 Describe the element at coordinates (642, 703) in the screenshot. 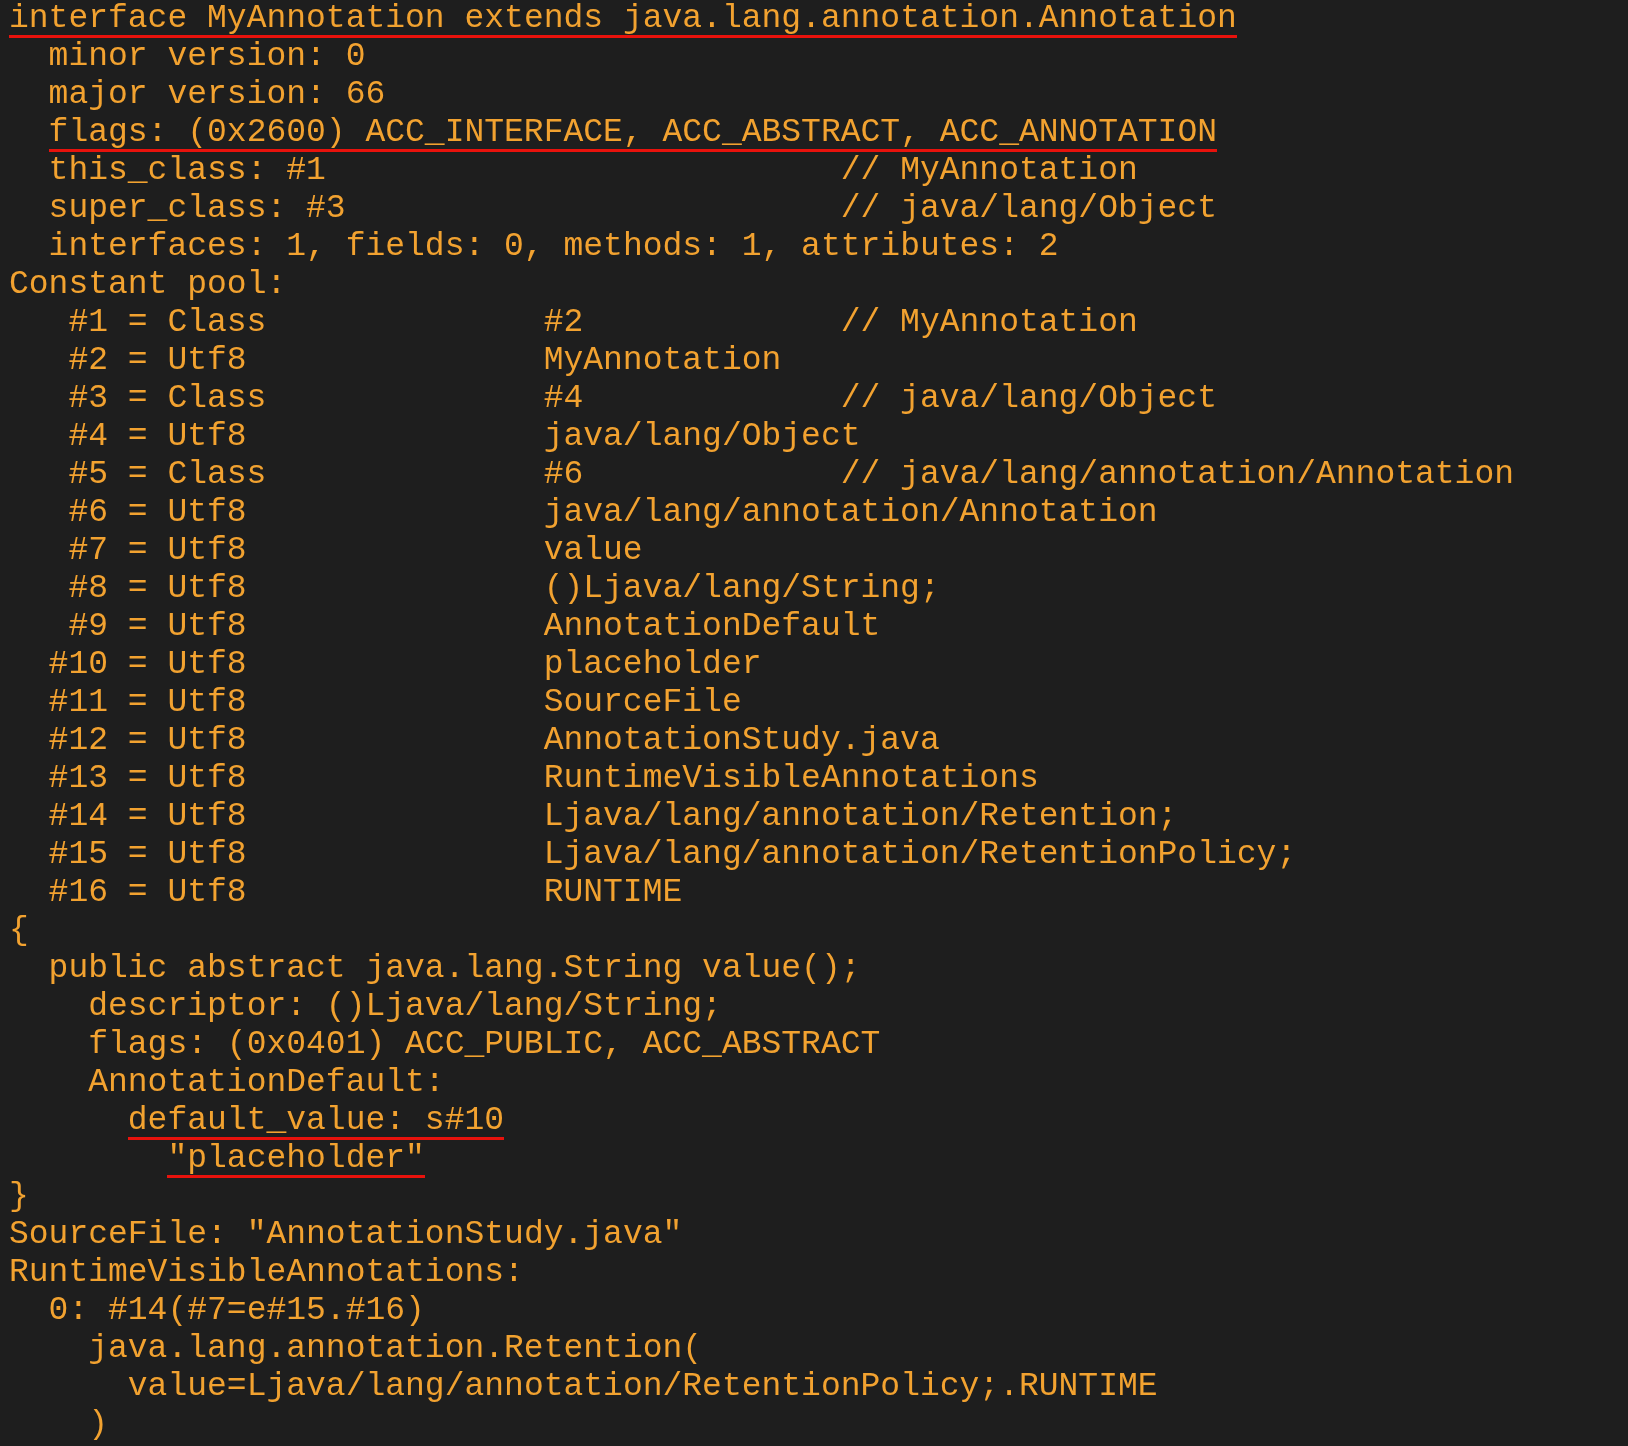

I see `entry-value: SourceFile` at that location.